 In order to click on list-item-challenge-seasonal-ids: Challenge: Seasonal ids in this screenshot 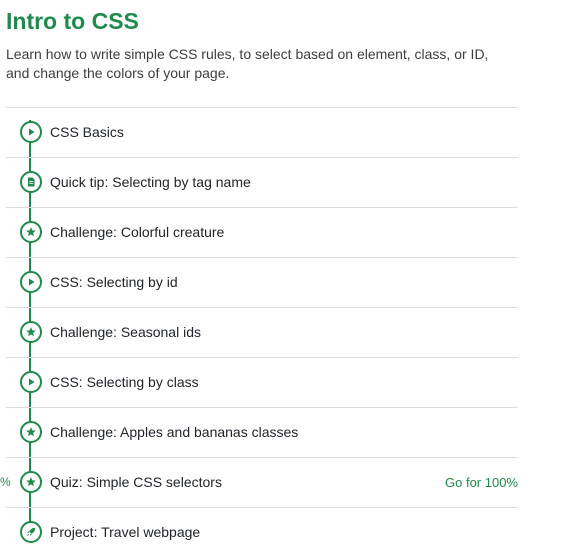, I will do `click(262, 333)`.